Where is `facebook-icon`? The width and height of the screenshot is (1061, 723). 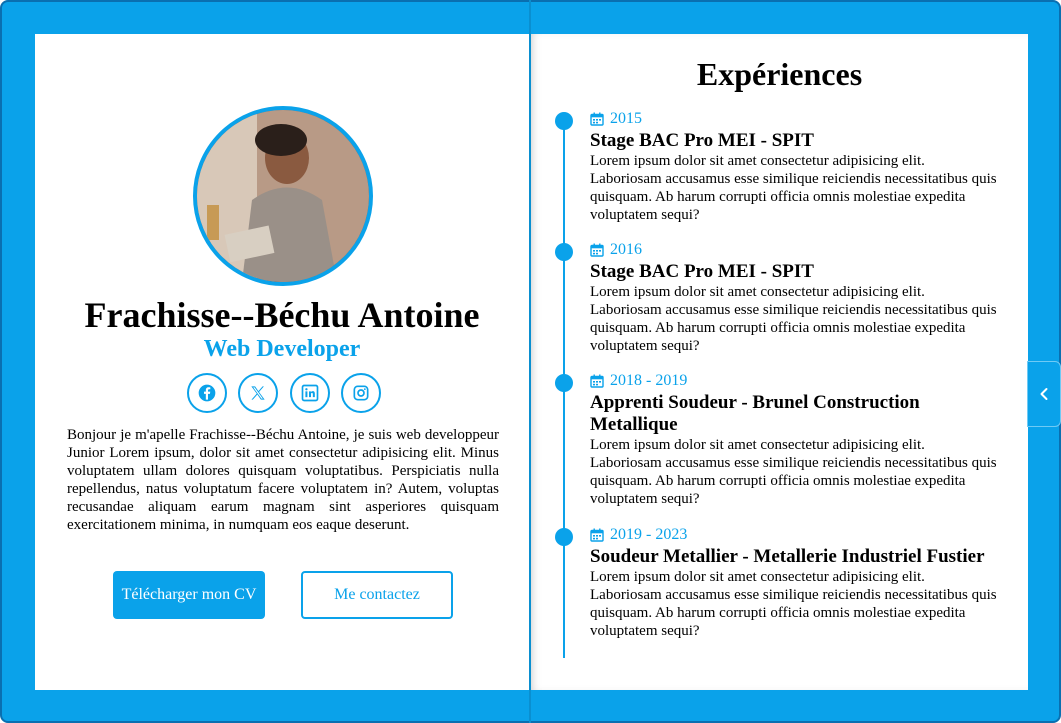 facebook-icon is located at coordinates (207, 393).